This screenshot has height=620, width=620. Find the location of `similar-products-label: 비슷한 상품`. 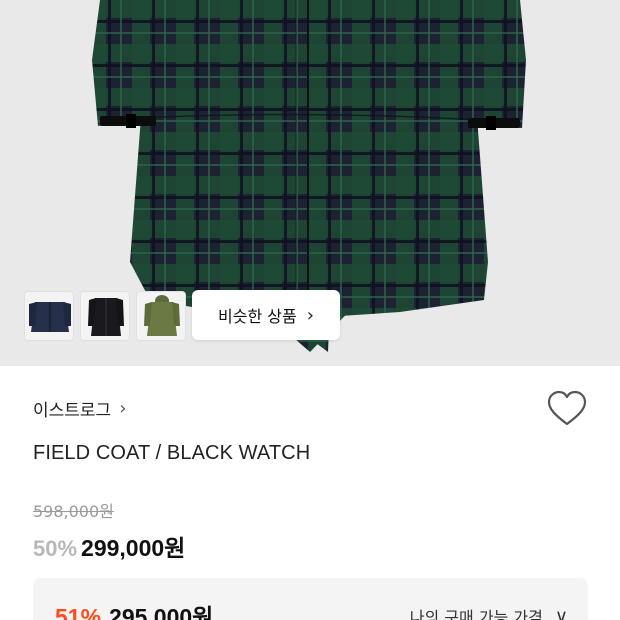

similar-products-label: 비슷한 상품 is located at coordinates (257, 316).